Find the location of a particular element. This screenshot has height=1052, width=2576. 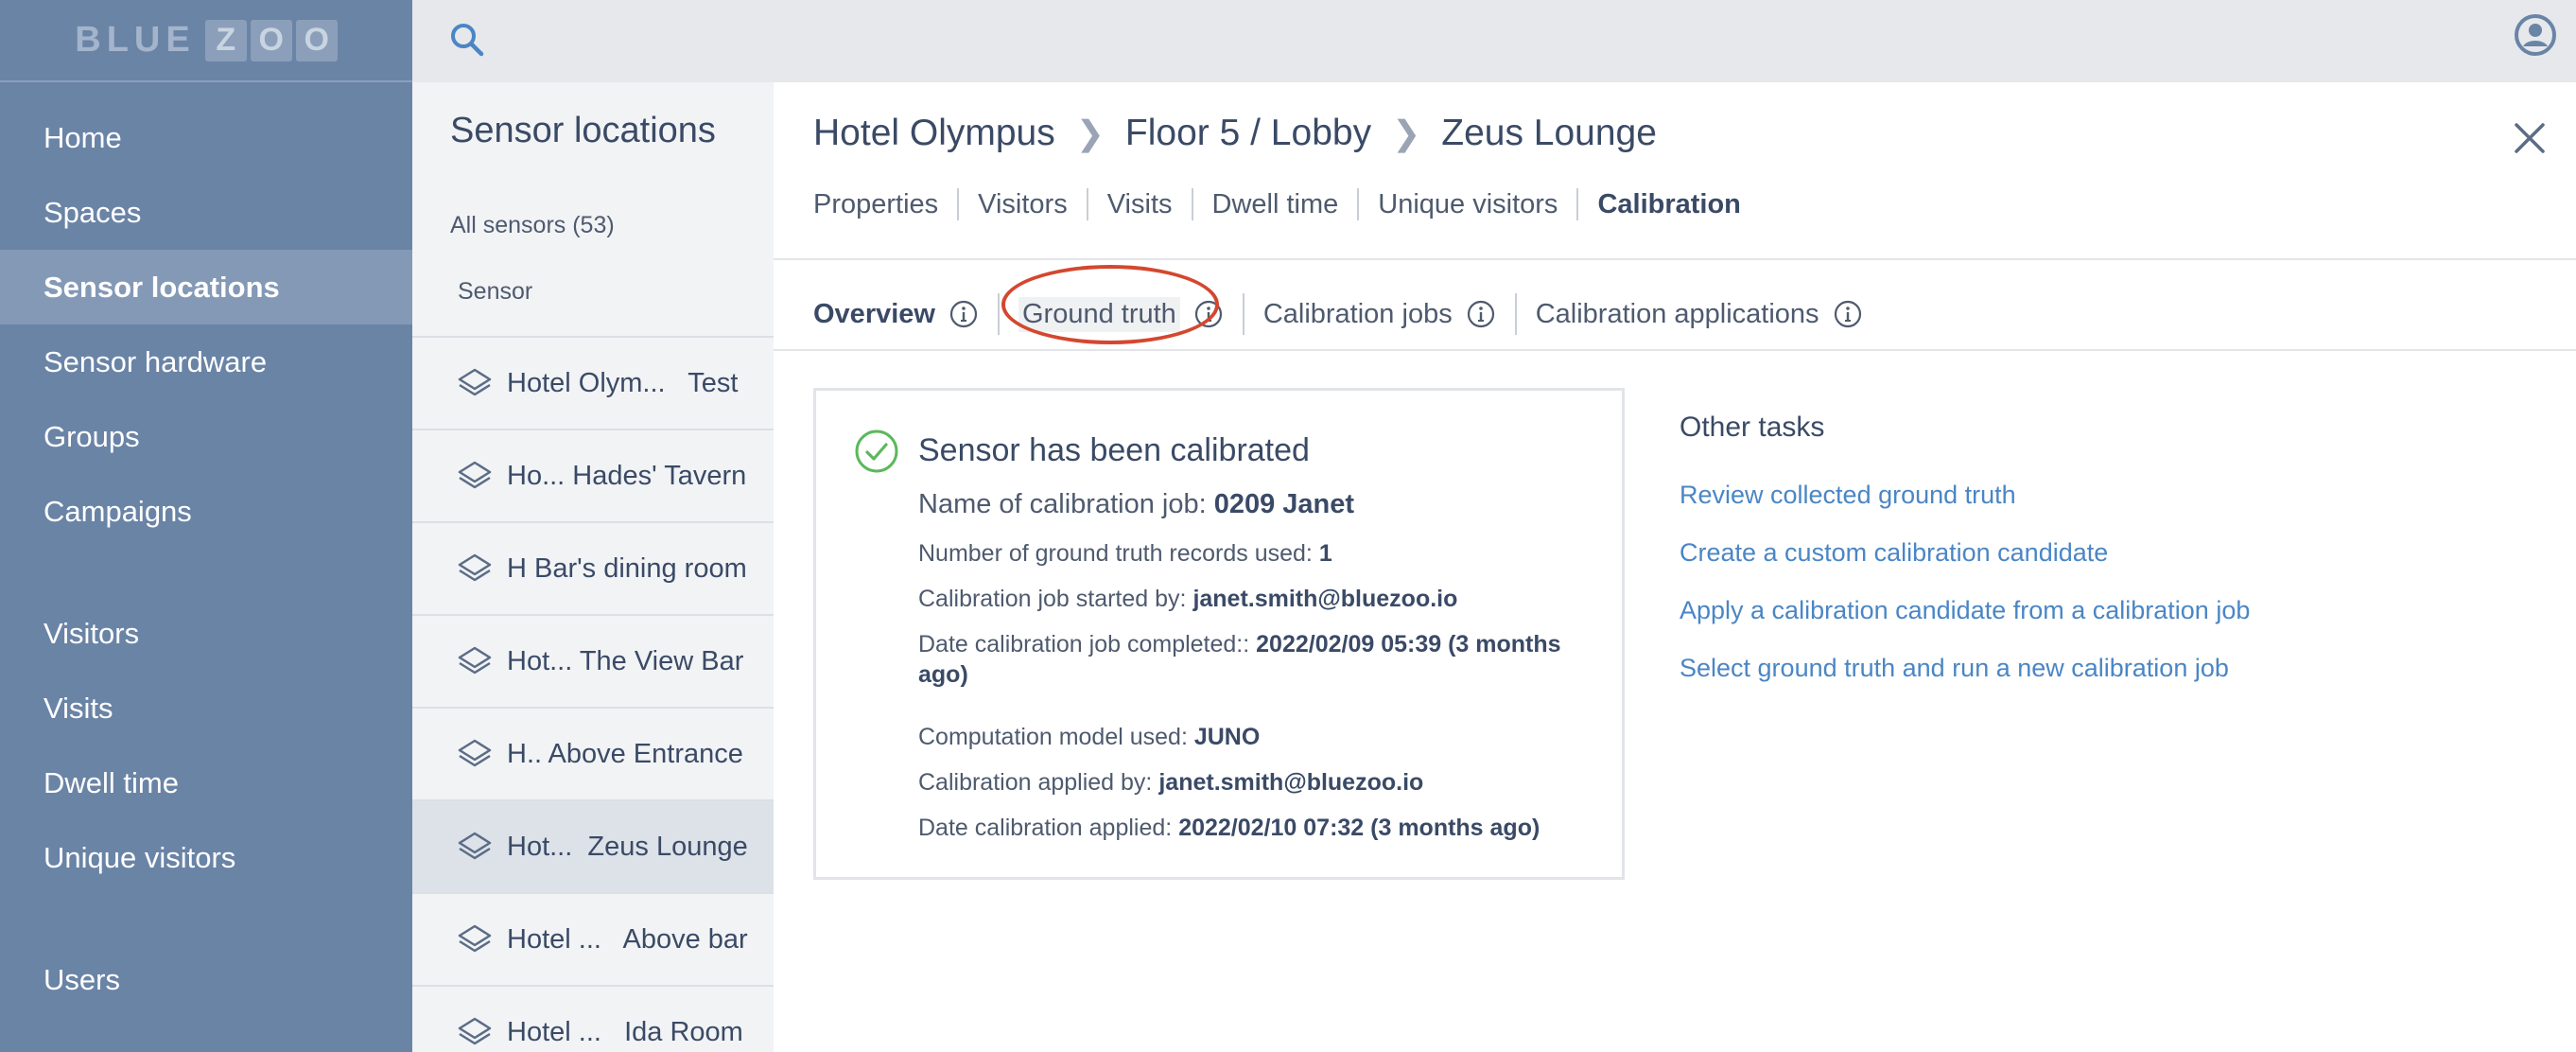

list-item-label: Hotel ... Ida Room is located at coordinates (625, 1031).